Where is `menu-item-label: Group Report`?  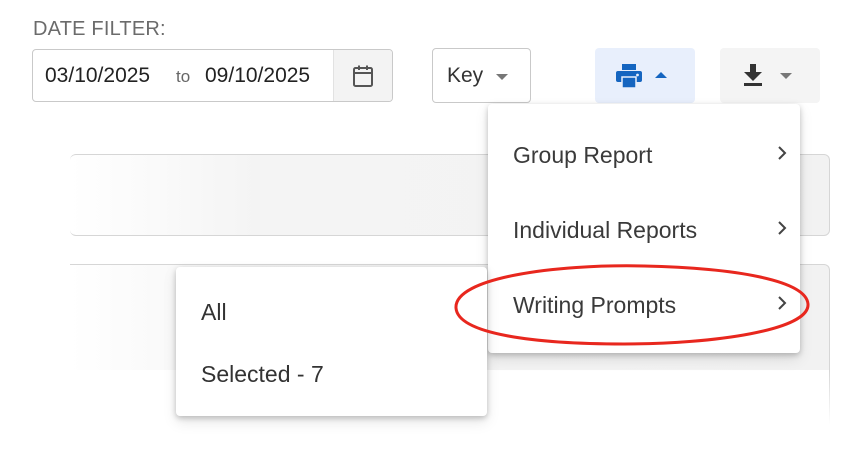 menu-item-label: Group Report is located at coordinates (583, 155).